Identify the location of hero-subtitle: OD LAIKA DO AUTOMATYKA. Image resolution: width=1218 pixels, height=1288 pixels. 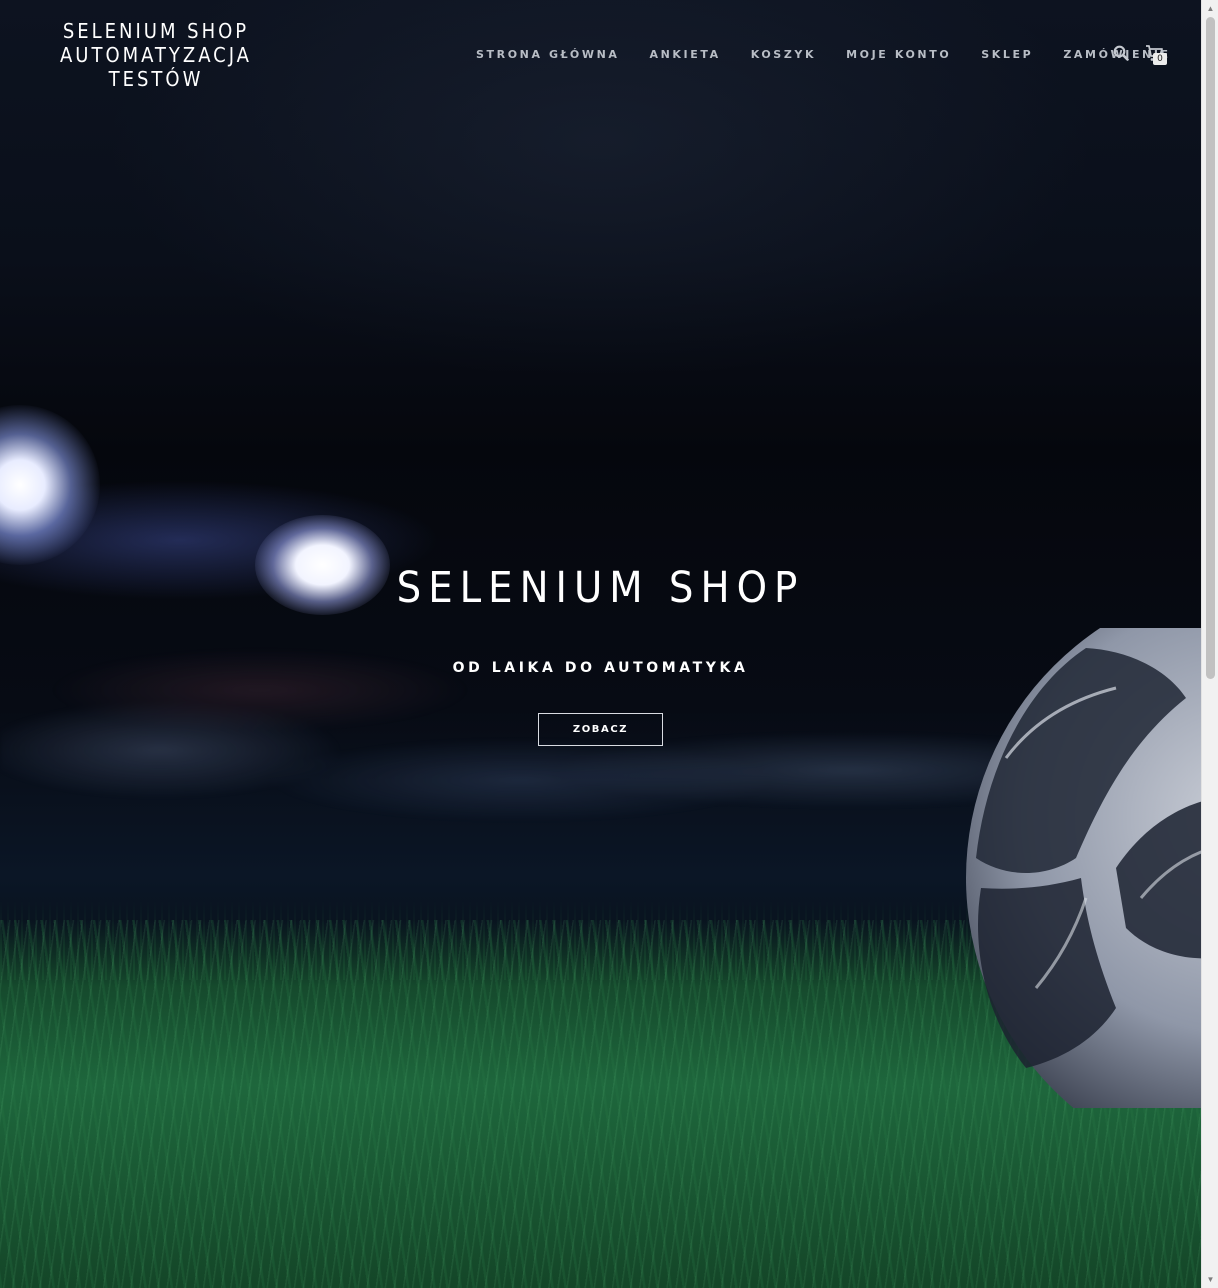
(600, 668).